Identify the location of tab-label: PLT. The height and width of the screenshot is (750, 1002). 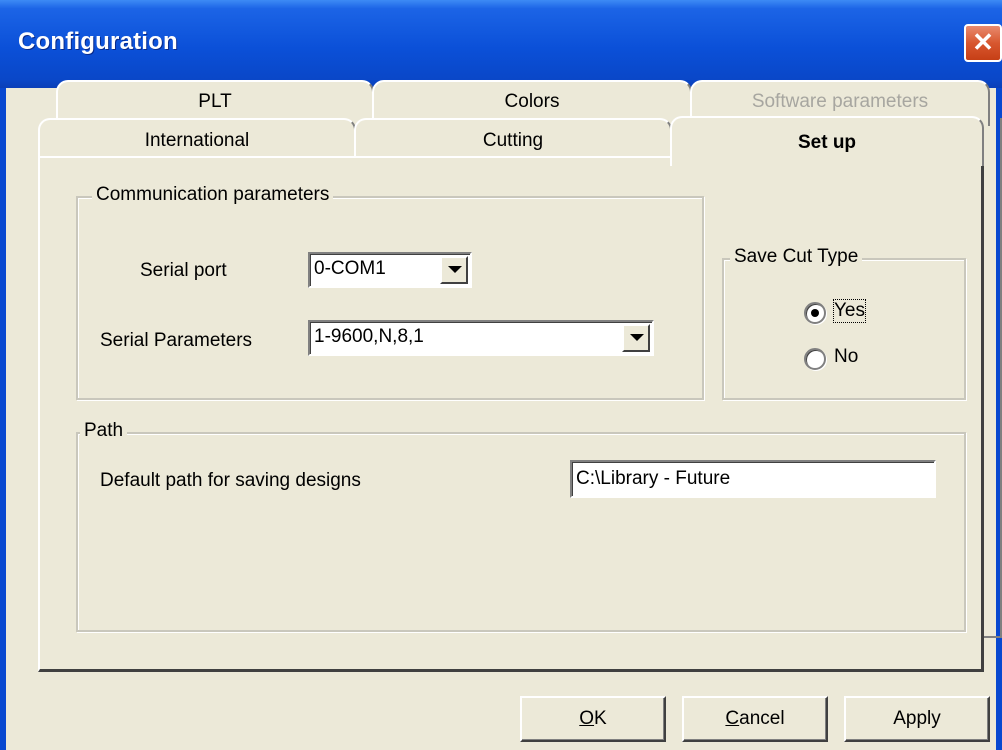
(215, 101).